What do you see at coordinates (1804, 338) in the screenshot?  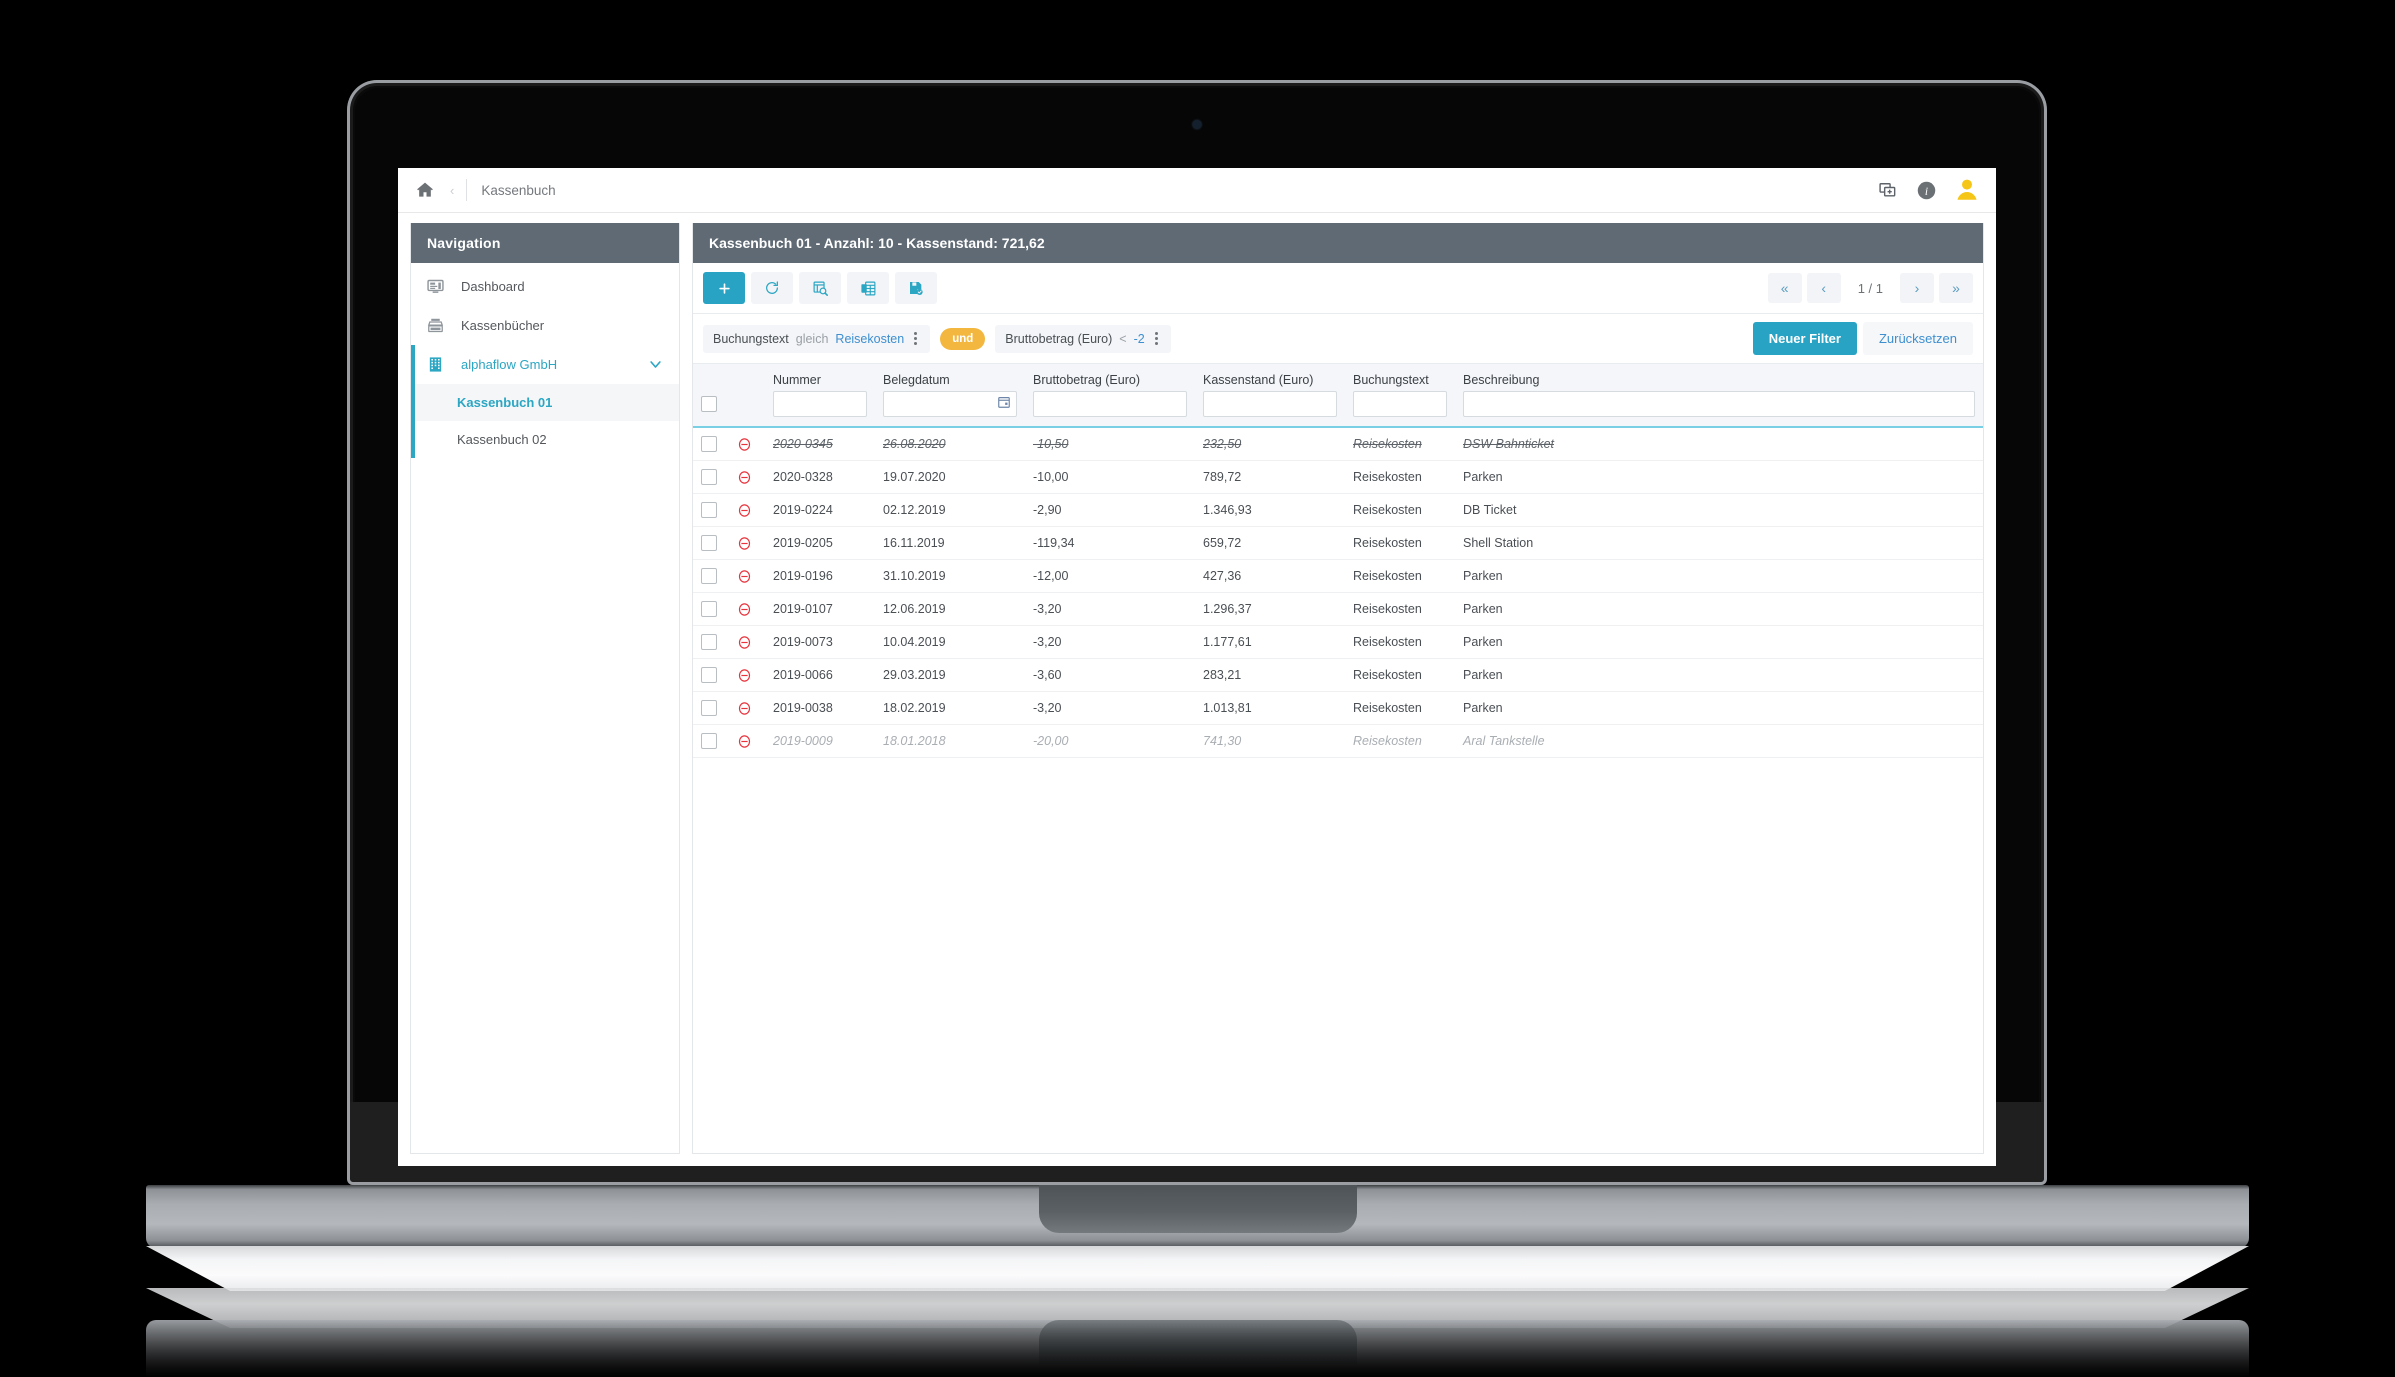 I see `new-filter-button: Neuer Filter` at bounding box center [1804, 338].